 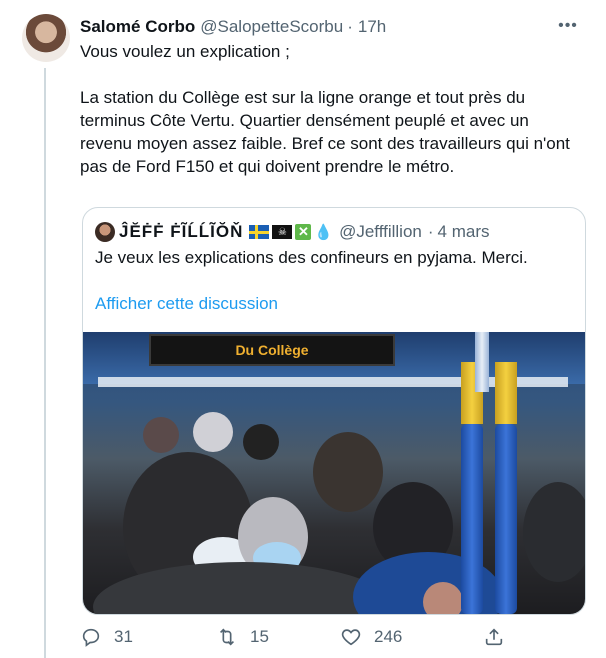 What do you see at coordinates (568, 26) in the screenshot?
I see `more-horizontal-icon: •••` at bounding box center [568, 26].